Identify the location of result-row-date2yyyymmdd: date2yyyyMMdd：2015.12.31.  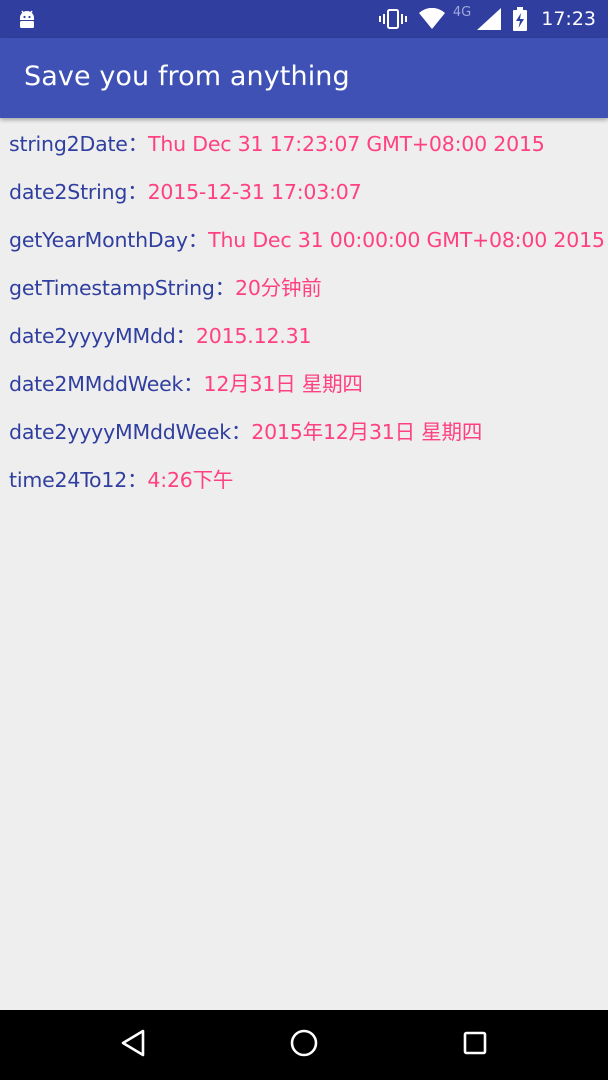
(306, 345).